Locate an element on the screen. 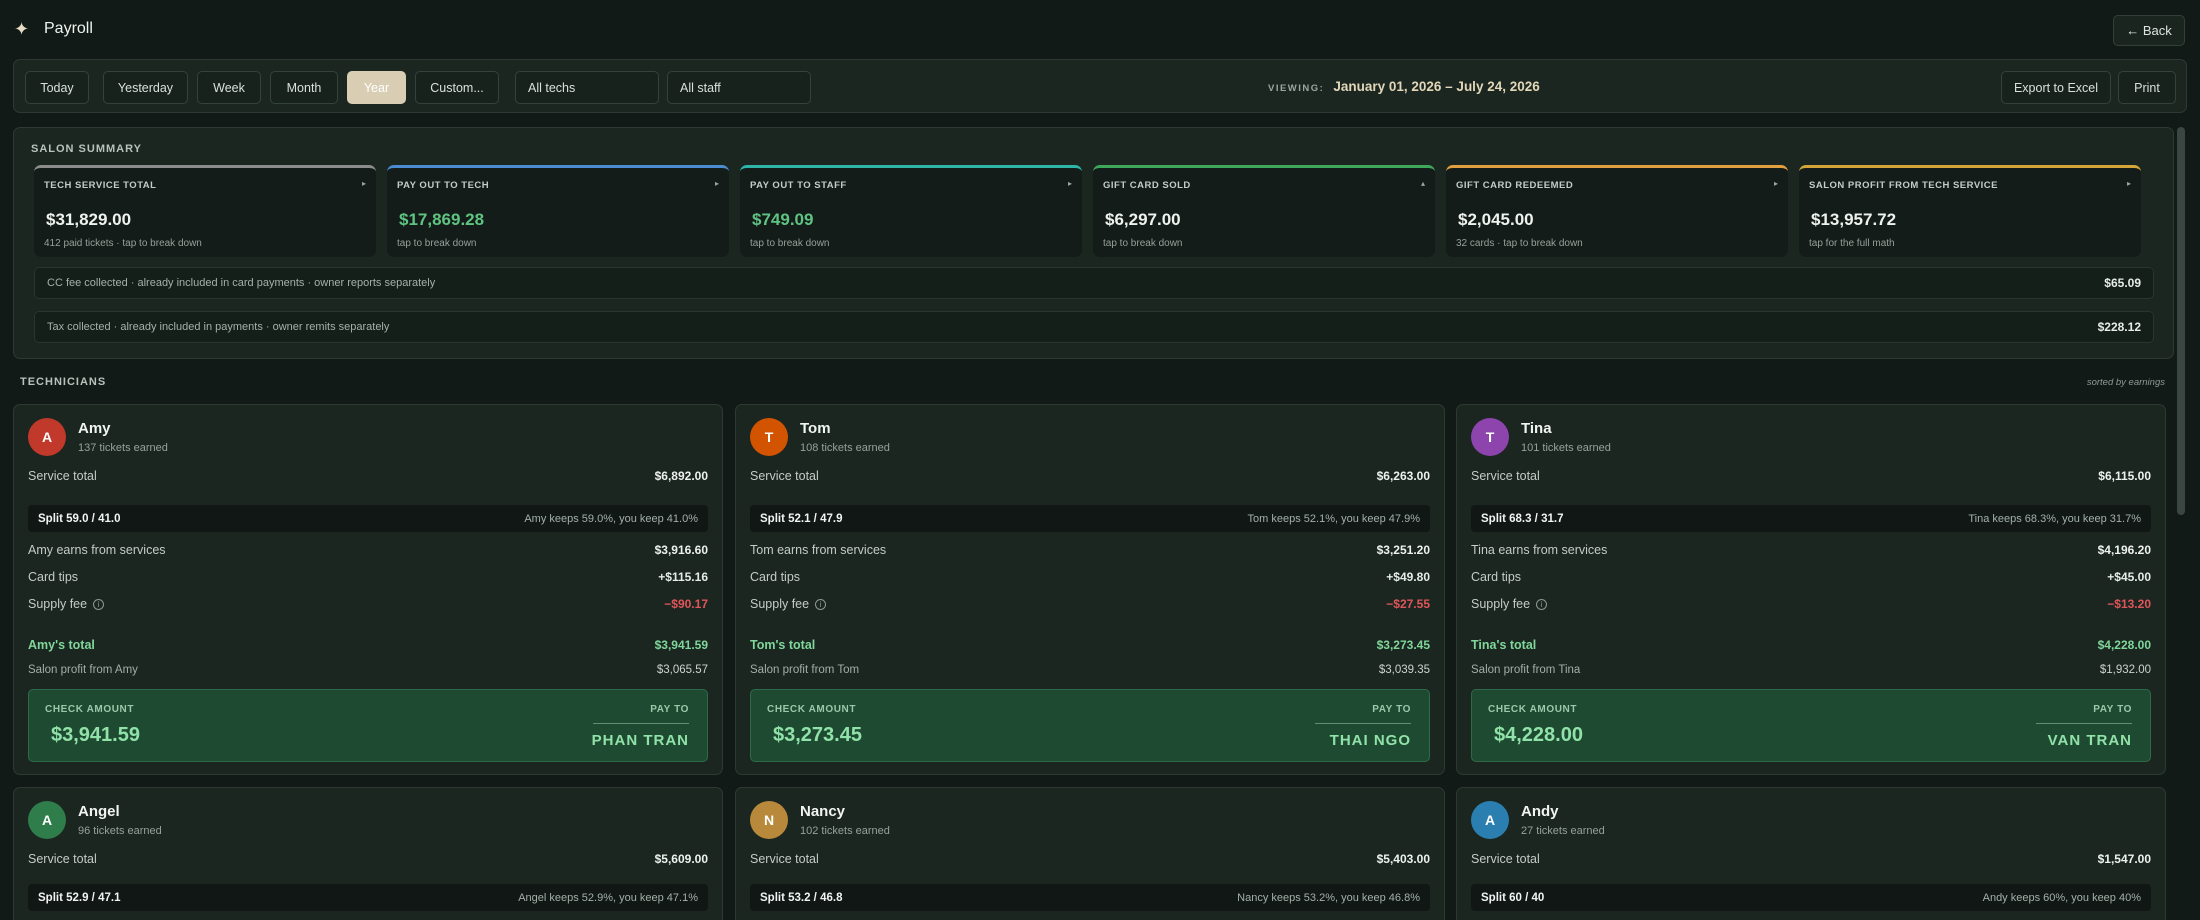 The height and width of the screenshot is (920, 2200). range-today-button: Today is located at coordinates (57, 87).